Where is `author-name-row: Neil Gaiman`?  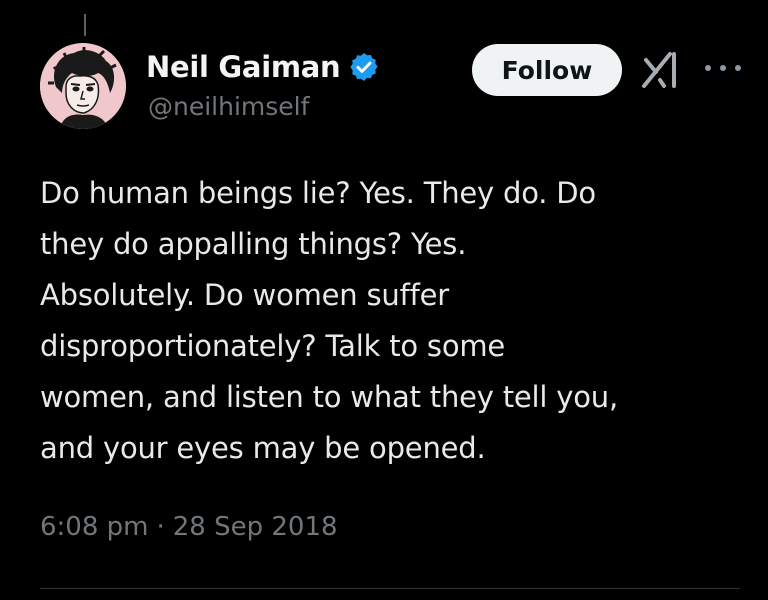
author-name-row: Neil Gaiman is located at coordinates (264, 67).